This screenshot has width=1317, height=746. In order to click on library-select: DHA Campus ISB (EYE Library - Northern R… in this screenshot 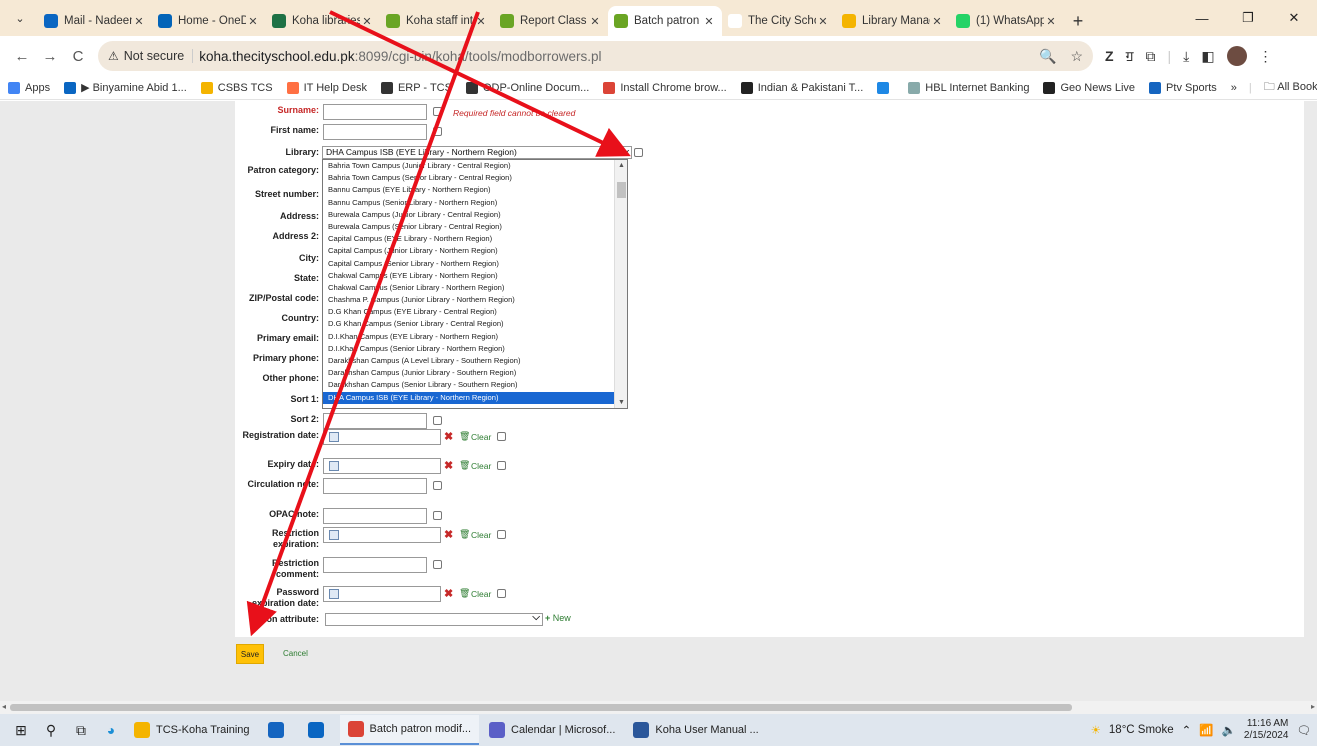, I will do `click(477, 152)`.